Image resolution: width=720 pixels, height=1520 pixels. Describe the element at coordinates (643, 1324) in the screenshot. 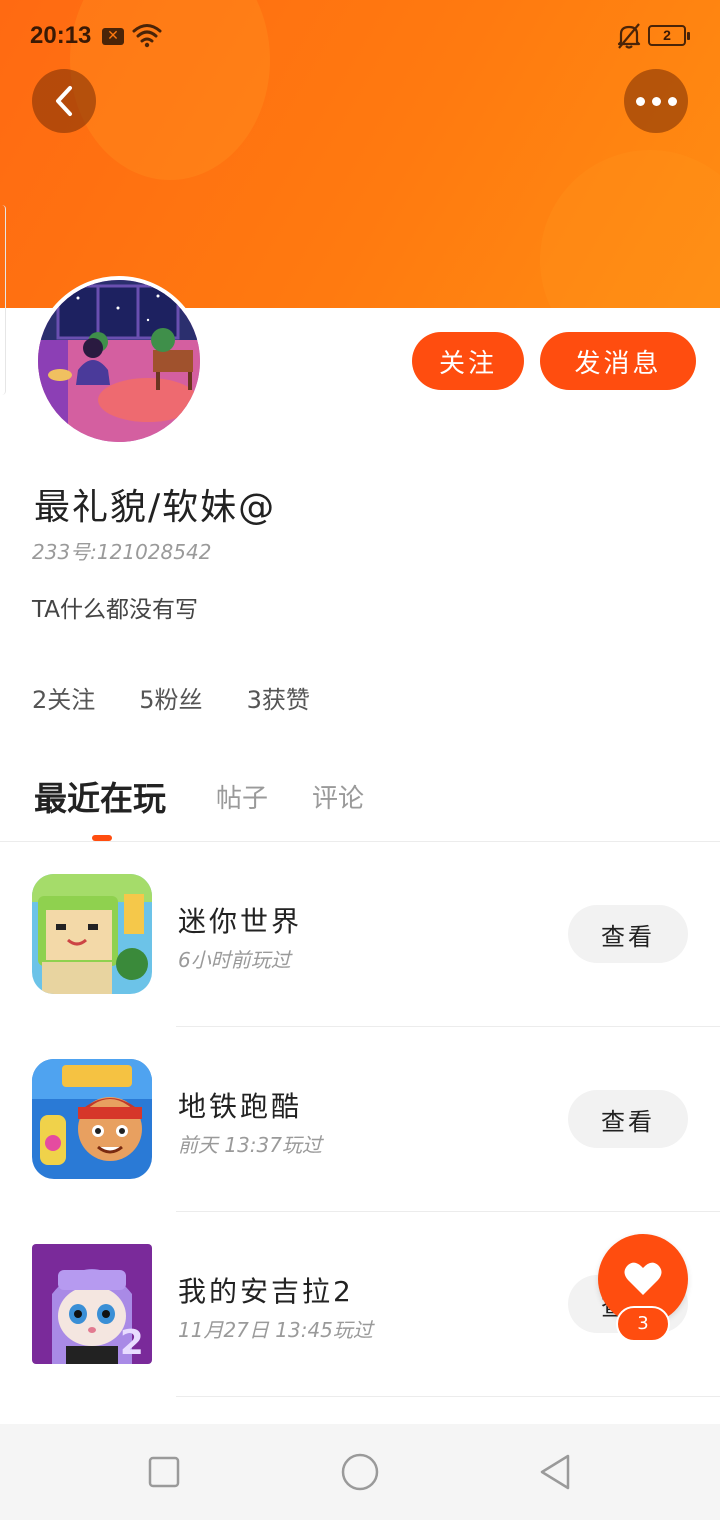

I see `like-count-badge: 3` at that location.